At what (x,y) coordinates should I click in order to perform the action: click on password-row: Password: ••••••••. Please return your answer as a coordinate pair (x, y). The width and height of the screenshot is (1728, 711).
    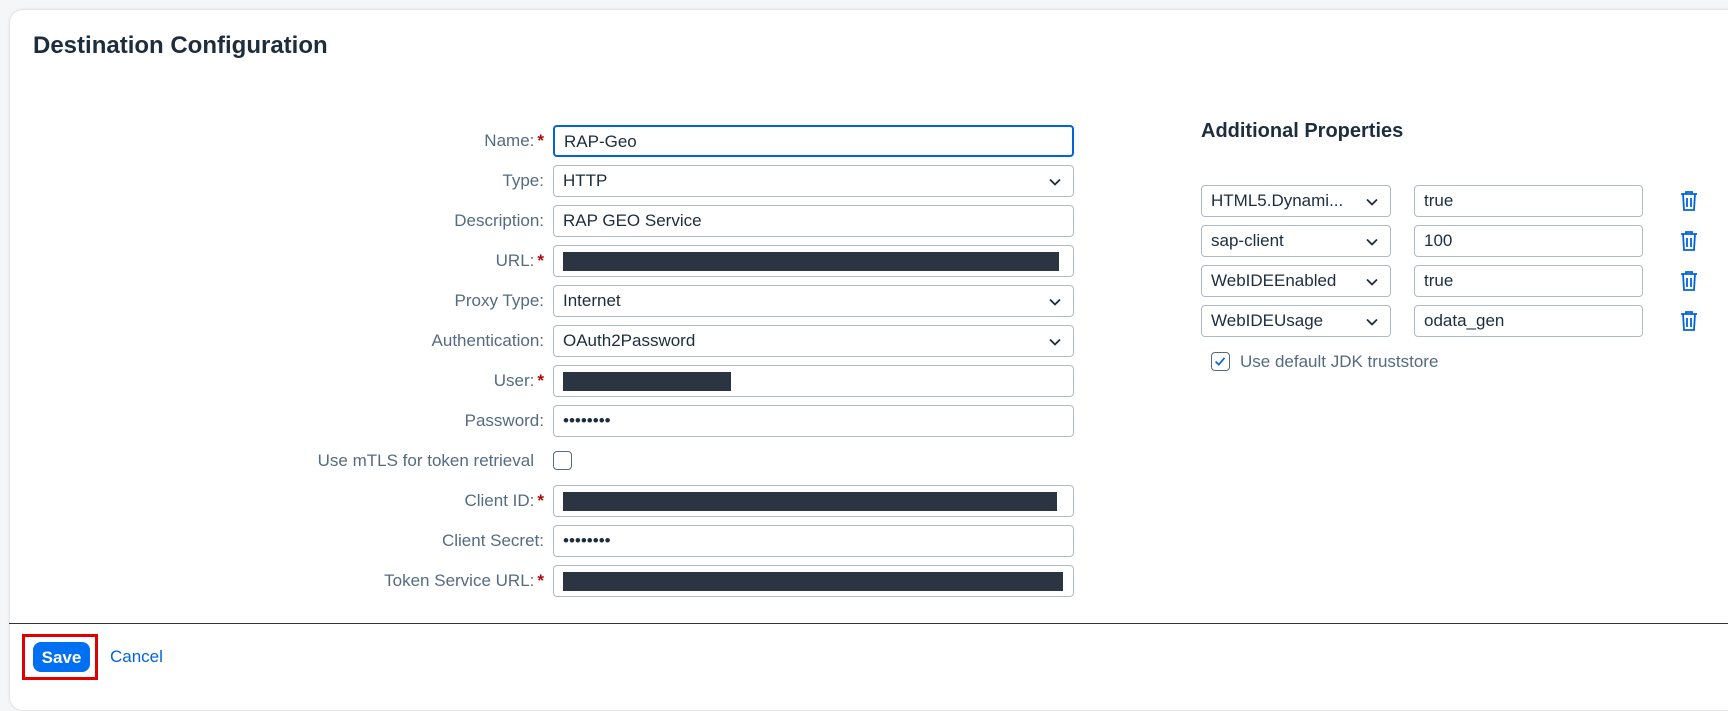
    Looking at the image, I should click on (537, 421).